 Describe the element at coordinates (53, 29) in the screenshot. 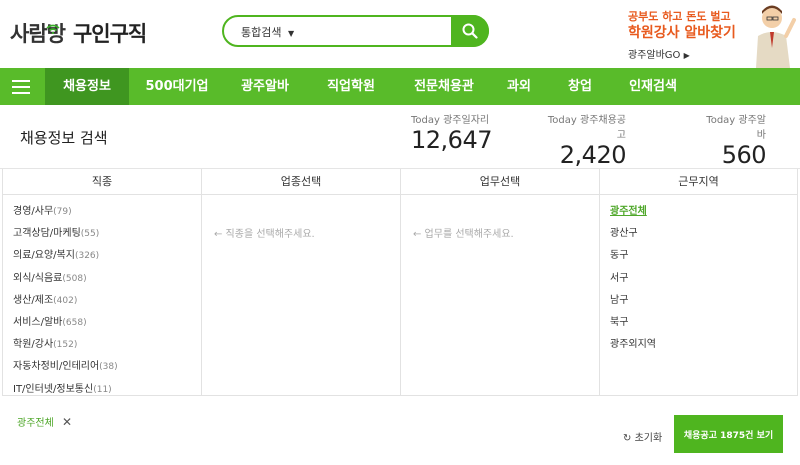

I see `wifi-icon` at that location.